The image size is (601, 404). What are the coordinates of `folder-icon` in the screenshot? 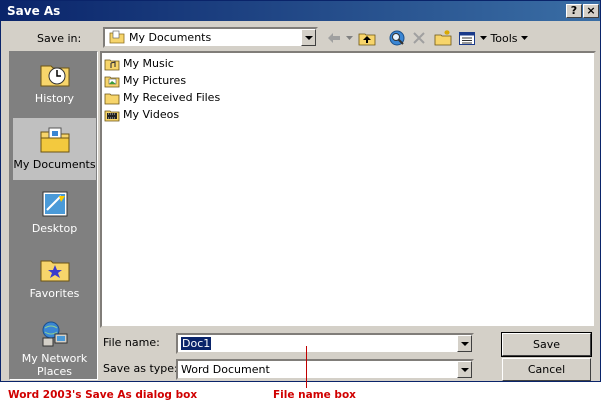 It's located at (112, 98).